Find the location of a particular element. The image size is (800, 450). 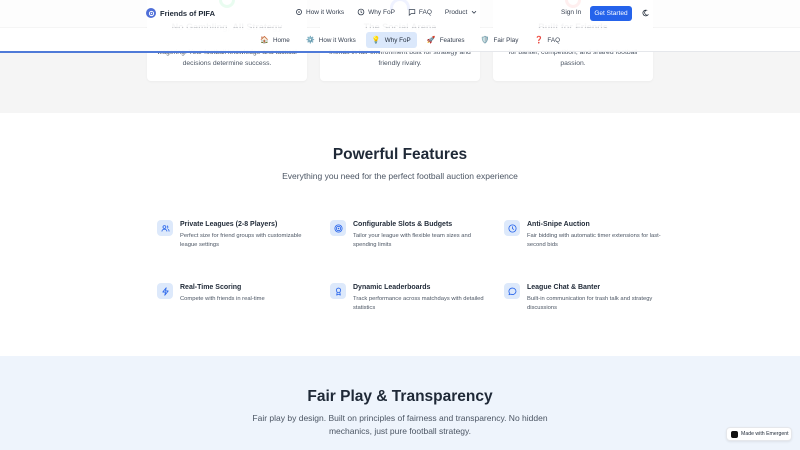

question-icon: ❓ is located at coordinates (539, 40).